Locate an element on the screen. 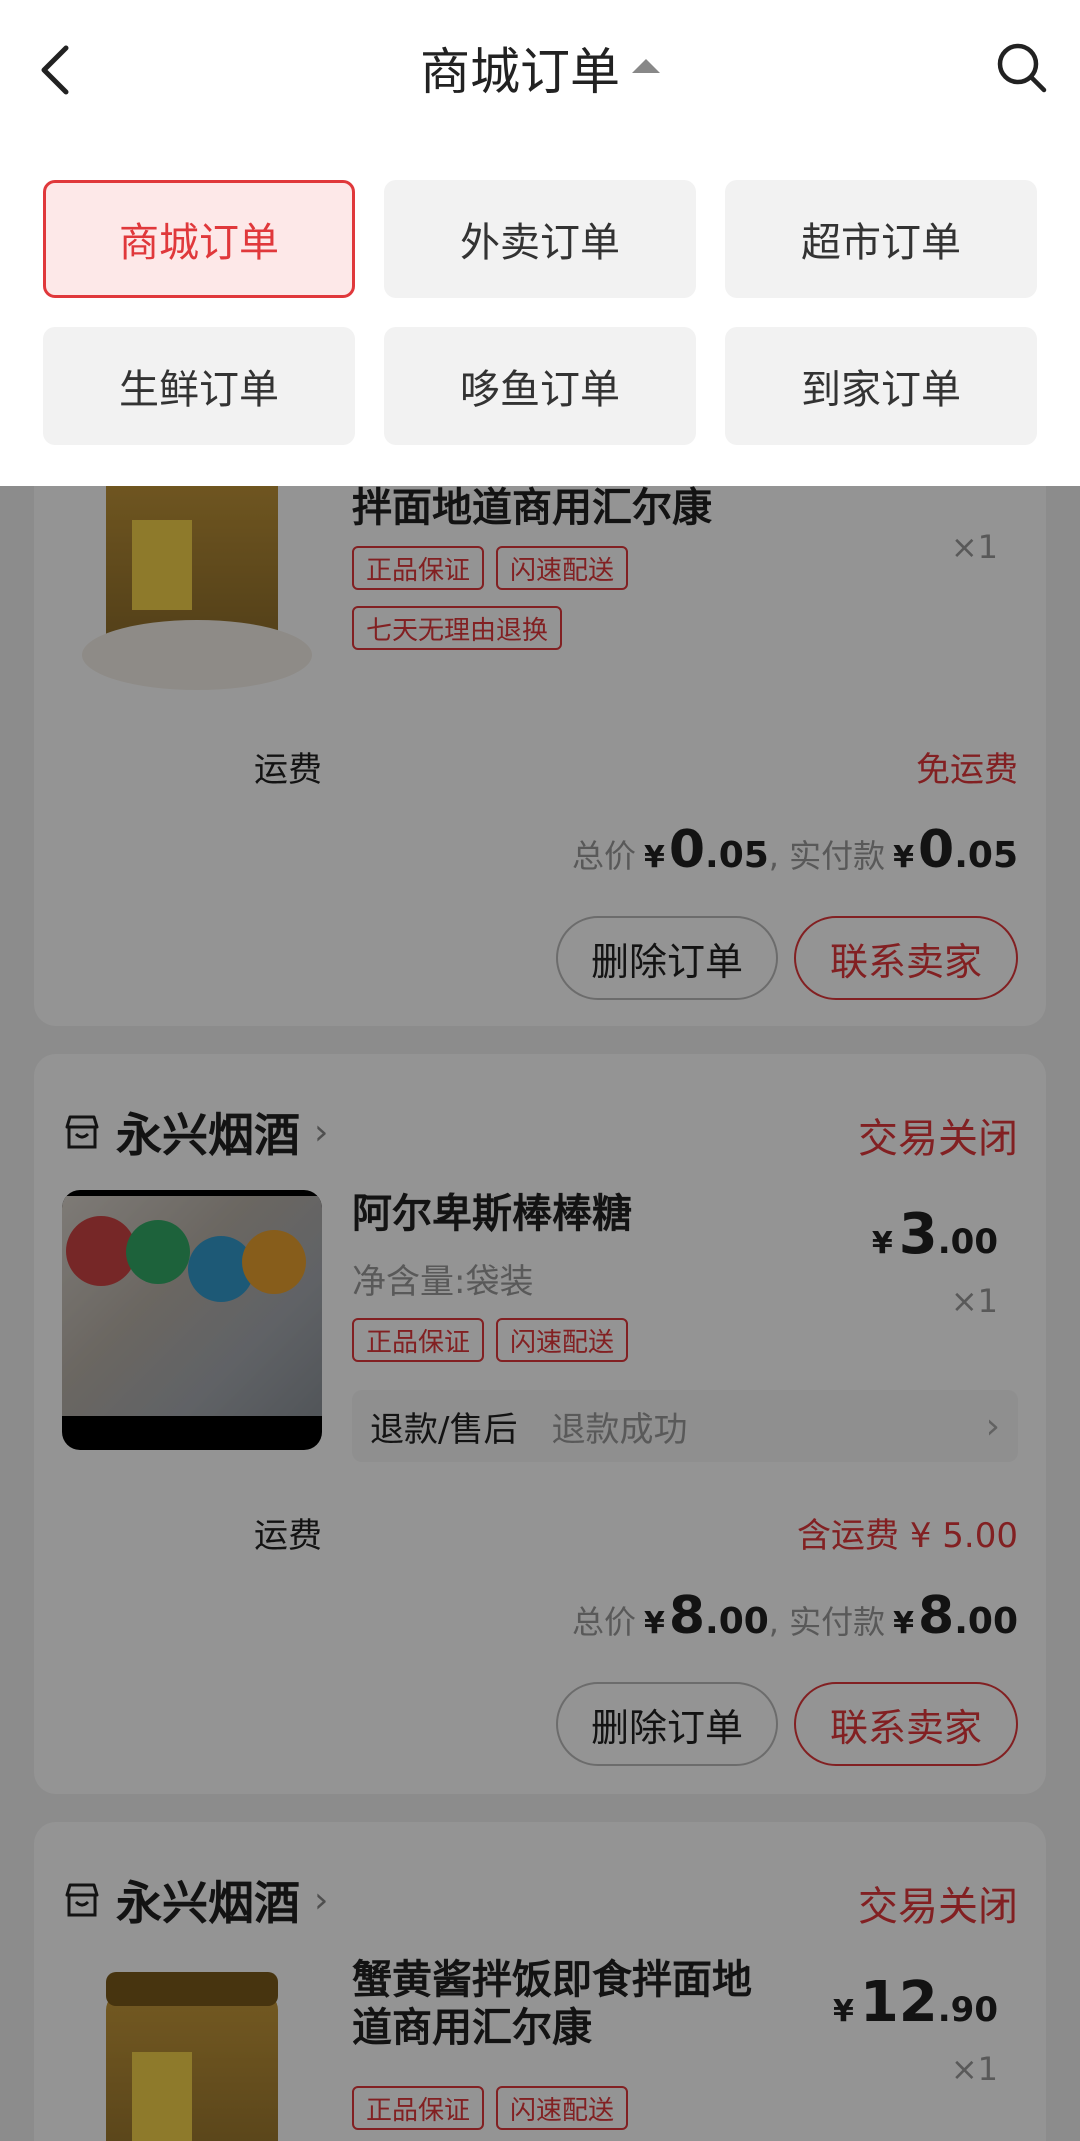 This screenshot has height=2141, width=1080. order-type-mall: 商城订单 is located at coordinates (199, 239).